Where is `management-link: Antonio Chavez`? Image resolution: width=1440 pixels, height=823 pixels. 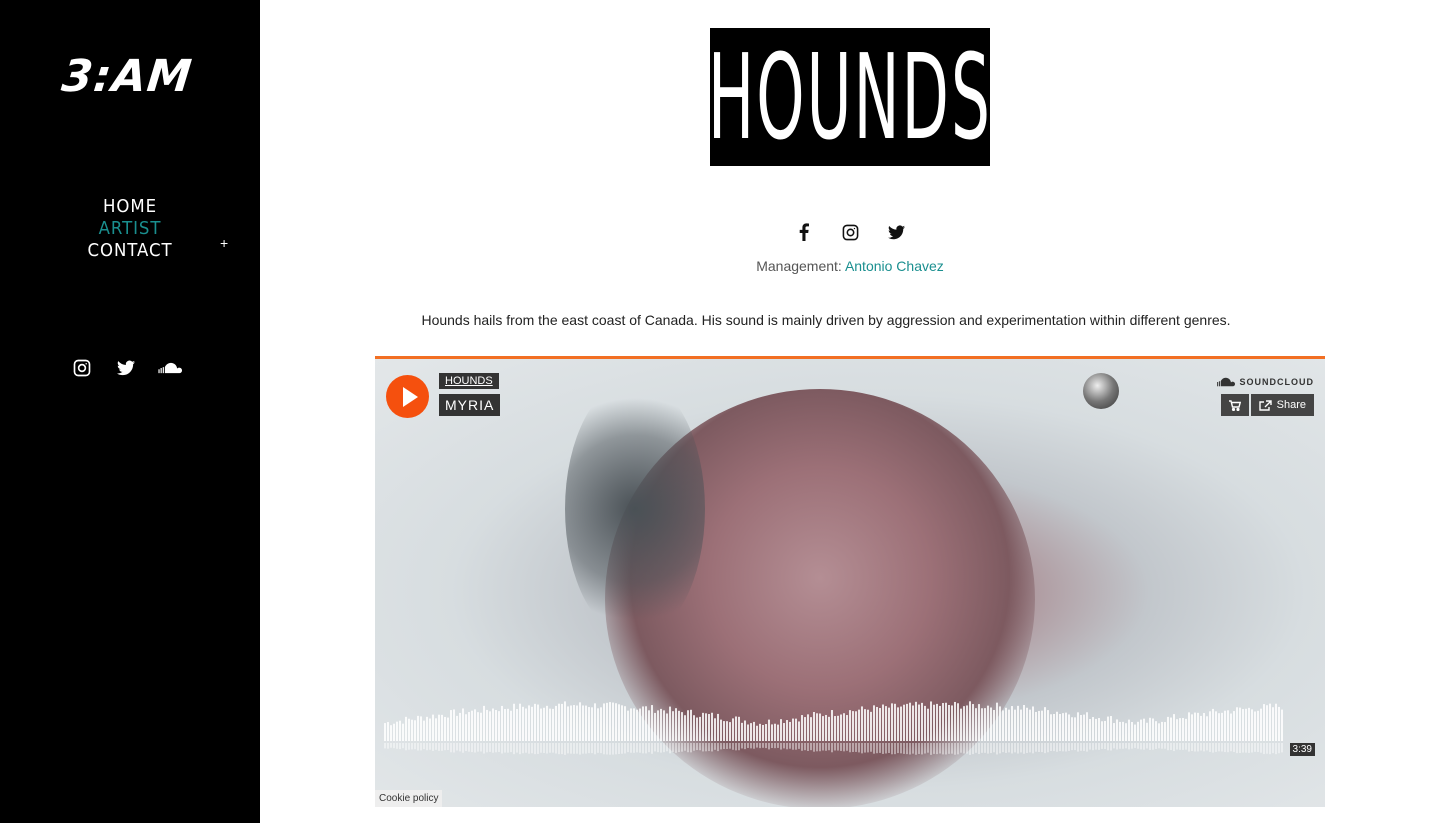
management-link: Antonio Chavez is located at coordinates (894, 266).